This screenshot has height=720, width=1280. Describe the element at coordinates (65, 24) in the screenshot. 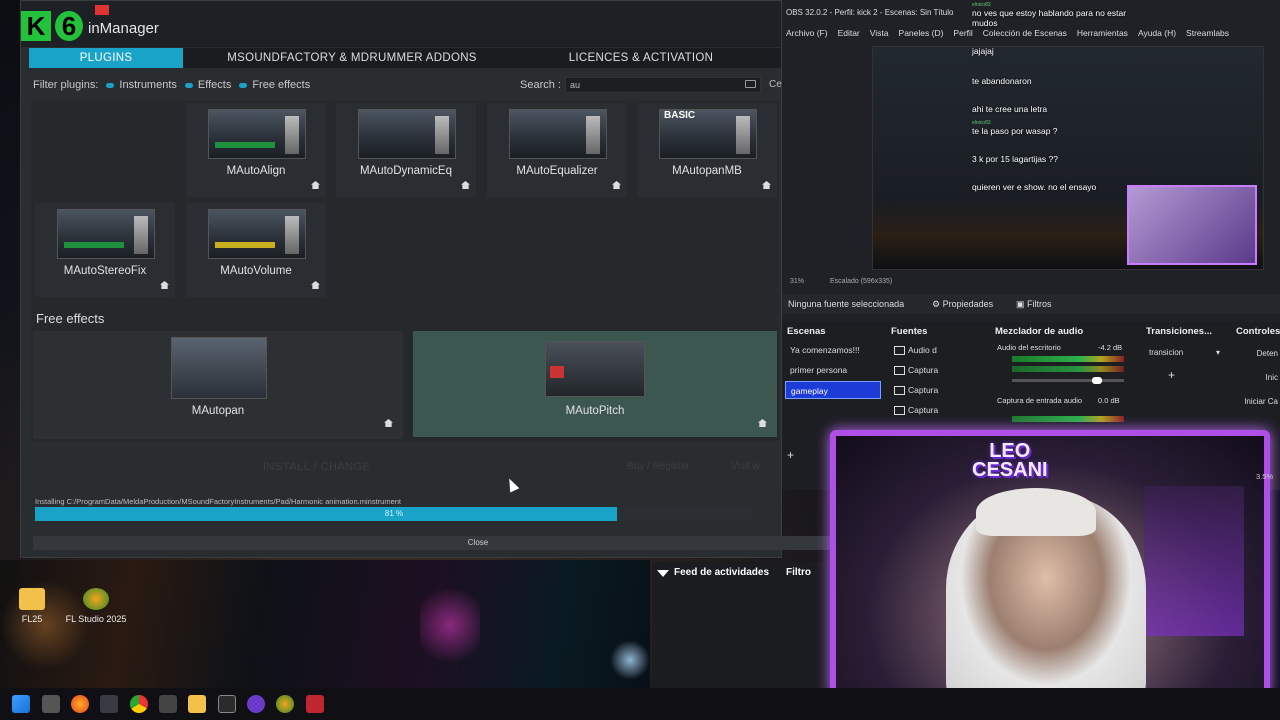

I see `app-logo: K 6` at that location.